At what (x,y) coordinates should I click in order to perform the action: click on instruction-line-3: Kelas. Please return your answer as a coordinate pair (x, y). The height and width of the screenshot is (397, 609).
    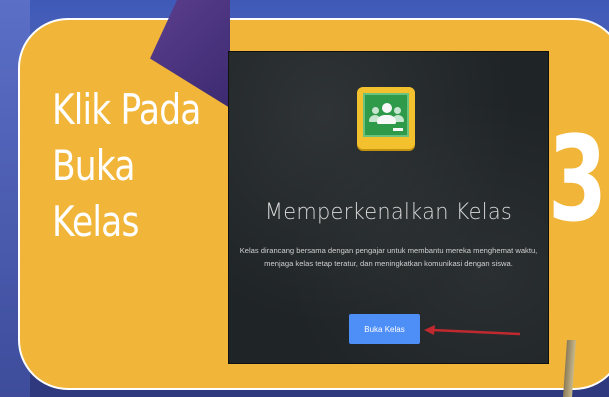
    Looking at the image, I should click on (95, 221).